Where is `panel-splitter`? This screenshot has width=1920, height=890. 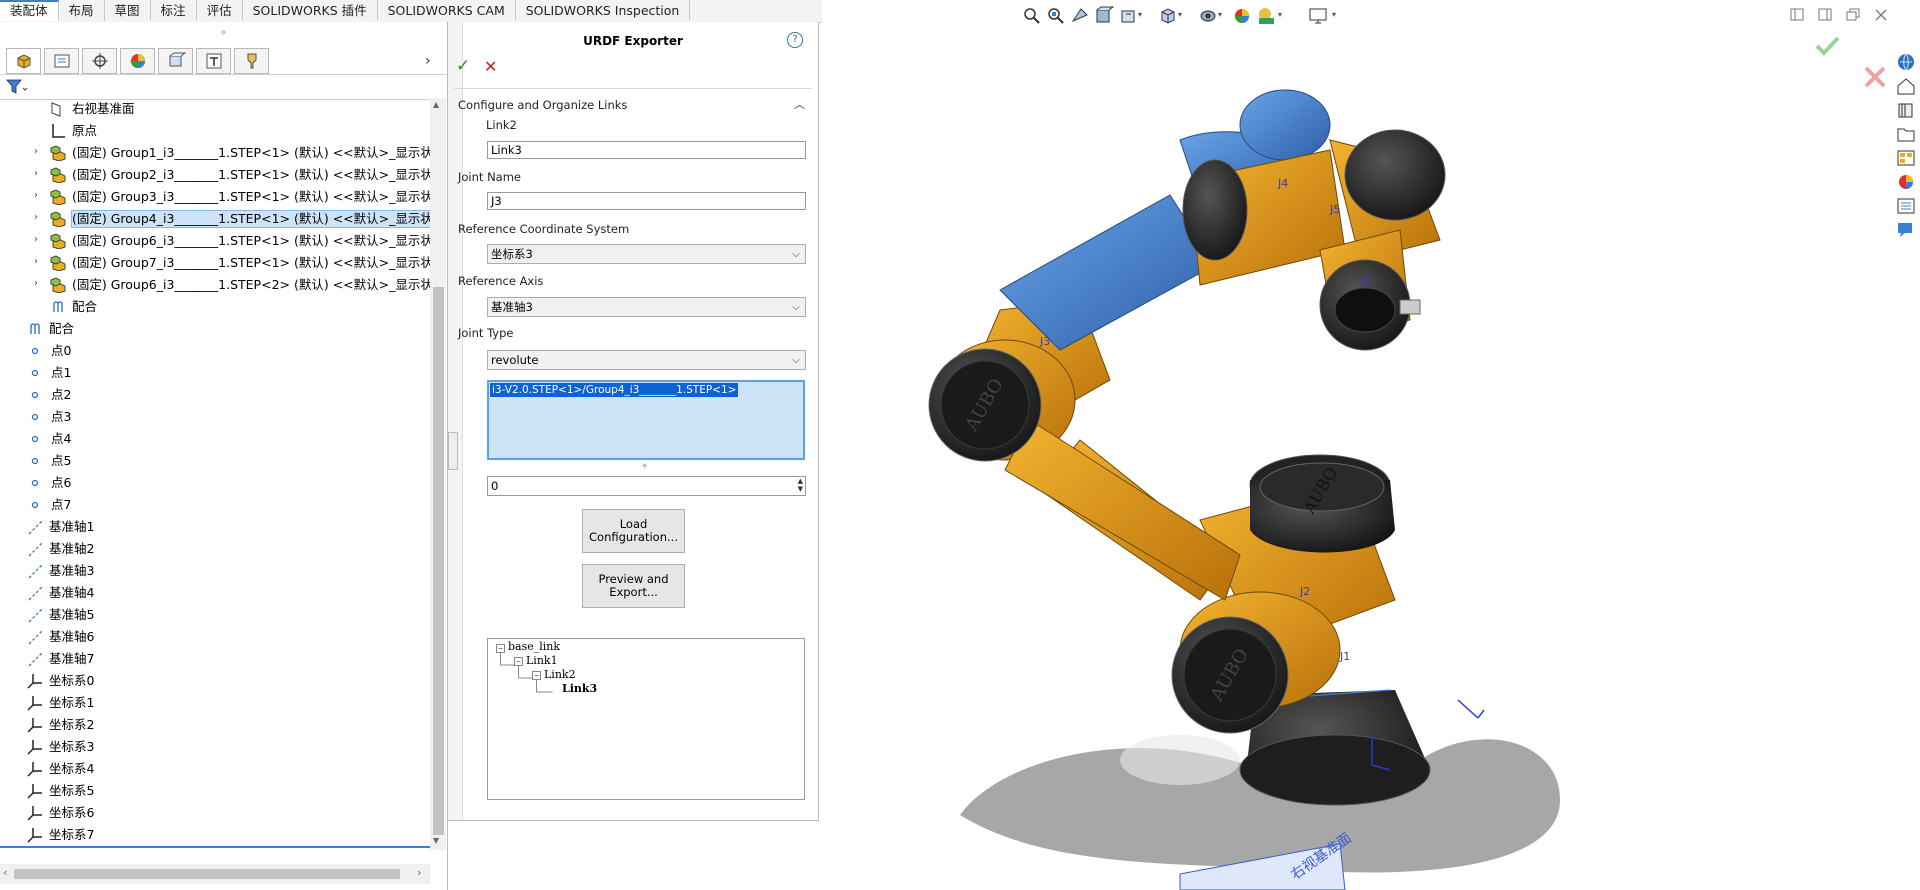
panel-splitter is located at coordinates (455, 421).